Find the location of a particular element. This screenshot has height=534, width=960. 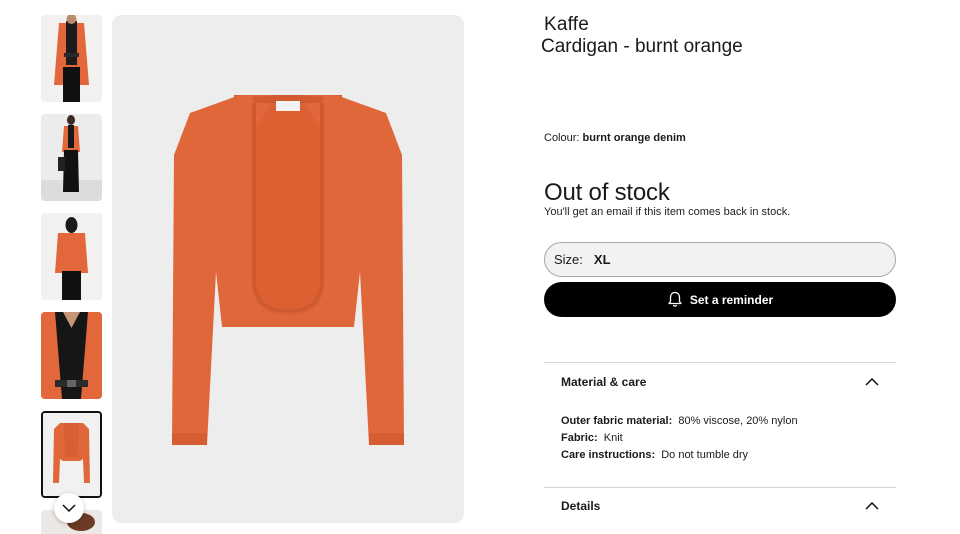

colour-line: Colour: burnt orange denim is located at coordinates (615, 138).